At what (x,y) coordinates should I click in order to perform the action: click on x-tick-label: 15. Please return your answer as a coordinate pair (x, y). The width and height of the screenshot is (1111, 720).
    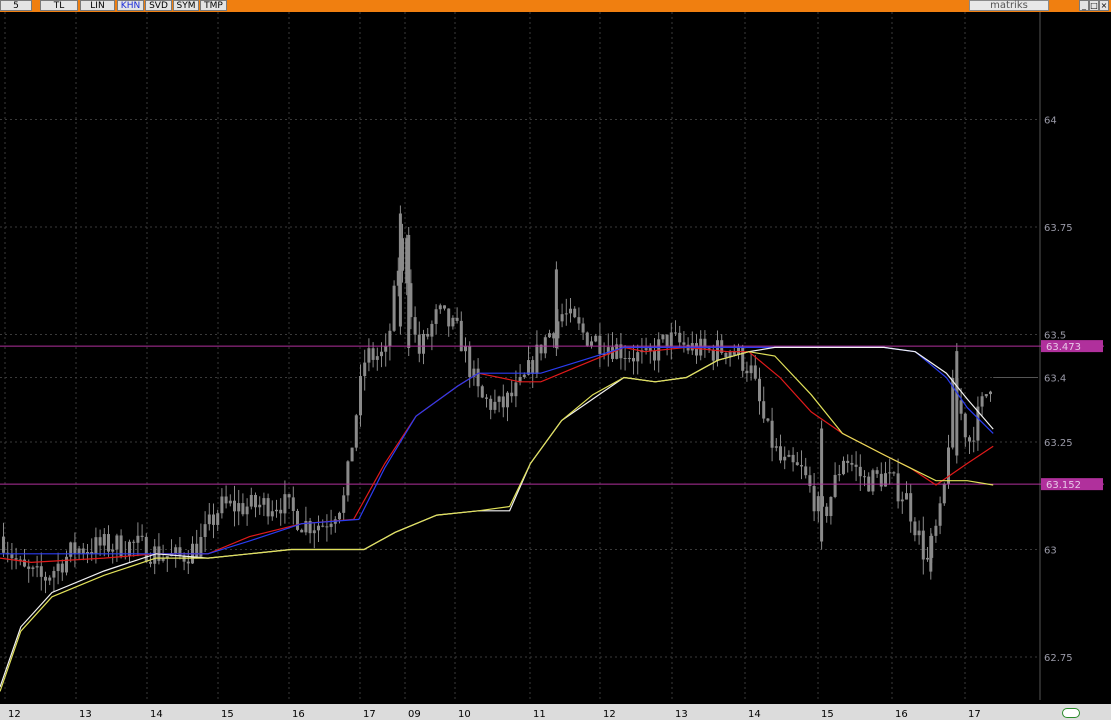
    Looking at the image, I should click on (827, 714).